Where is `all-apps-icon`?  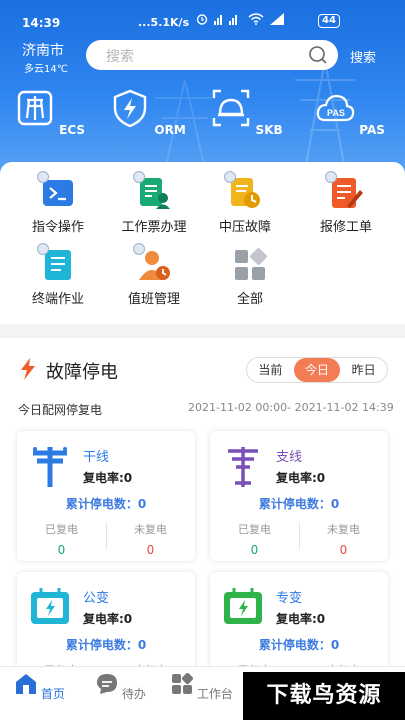 all-apps-icon is located at coordinates (250, 265).